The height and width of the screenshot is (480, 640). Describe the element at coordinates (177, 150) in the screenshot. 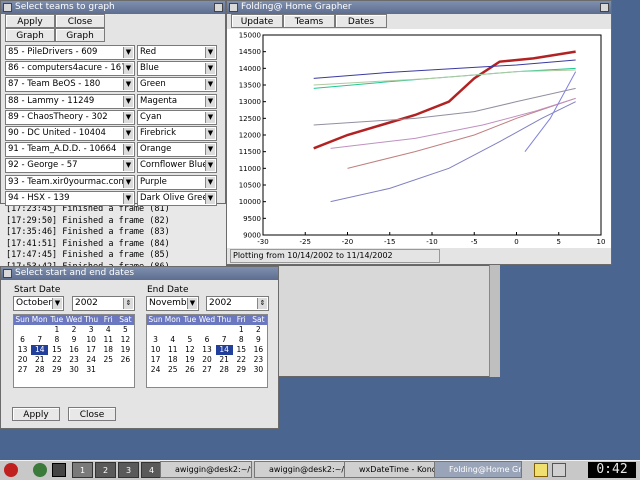

I see `color-select: Orange ▼` at that location.